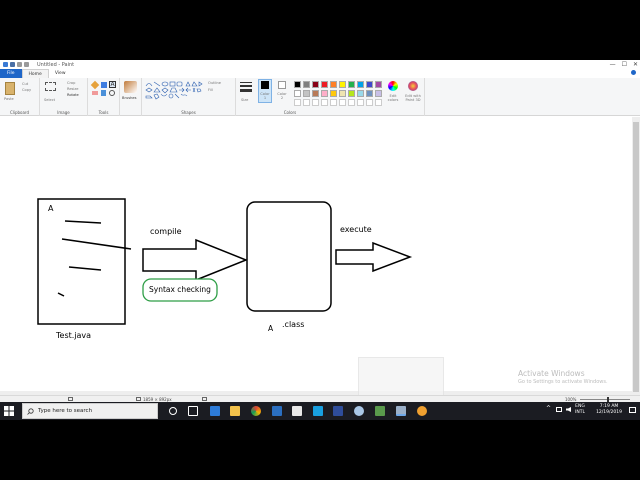  I want to click on vertical-scrollbar, so click(636, 256).